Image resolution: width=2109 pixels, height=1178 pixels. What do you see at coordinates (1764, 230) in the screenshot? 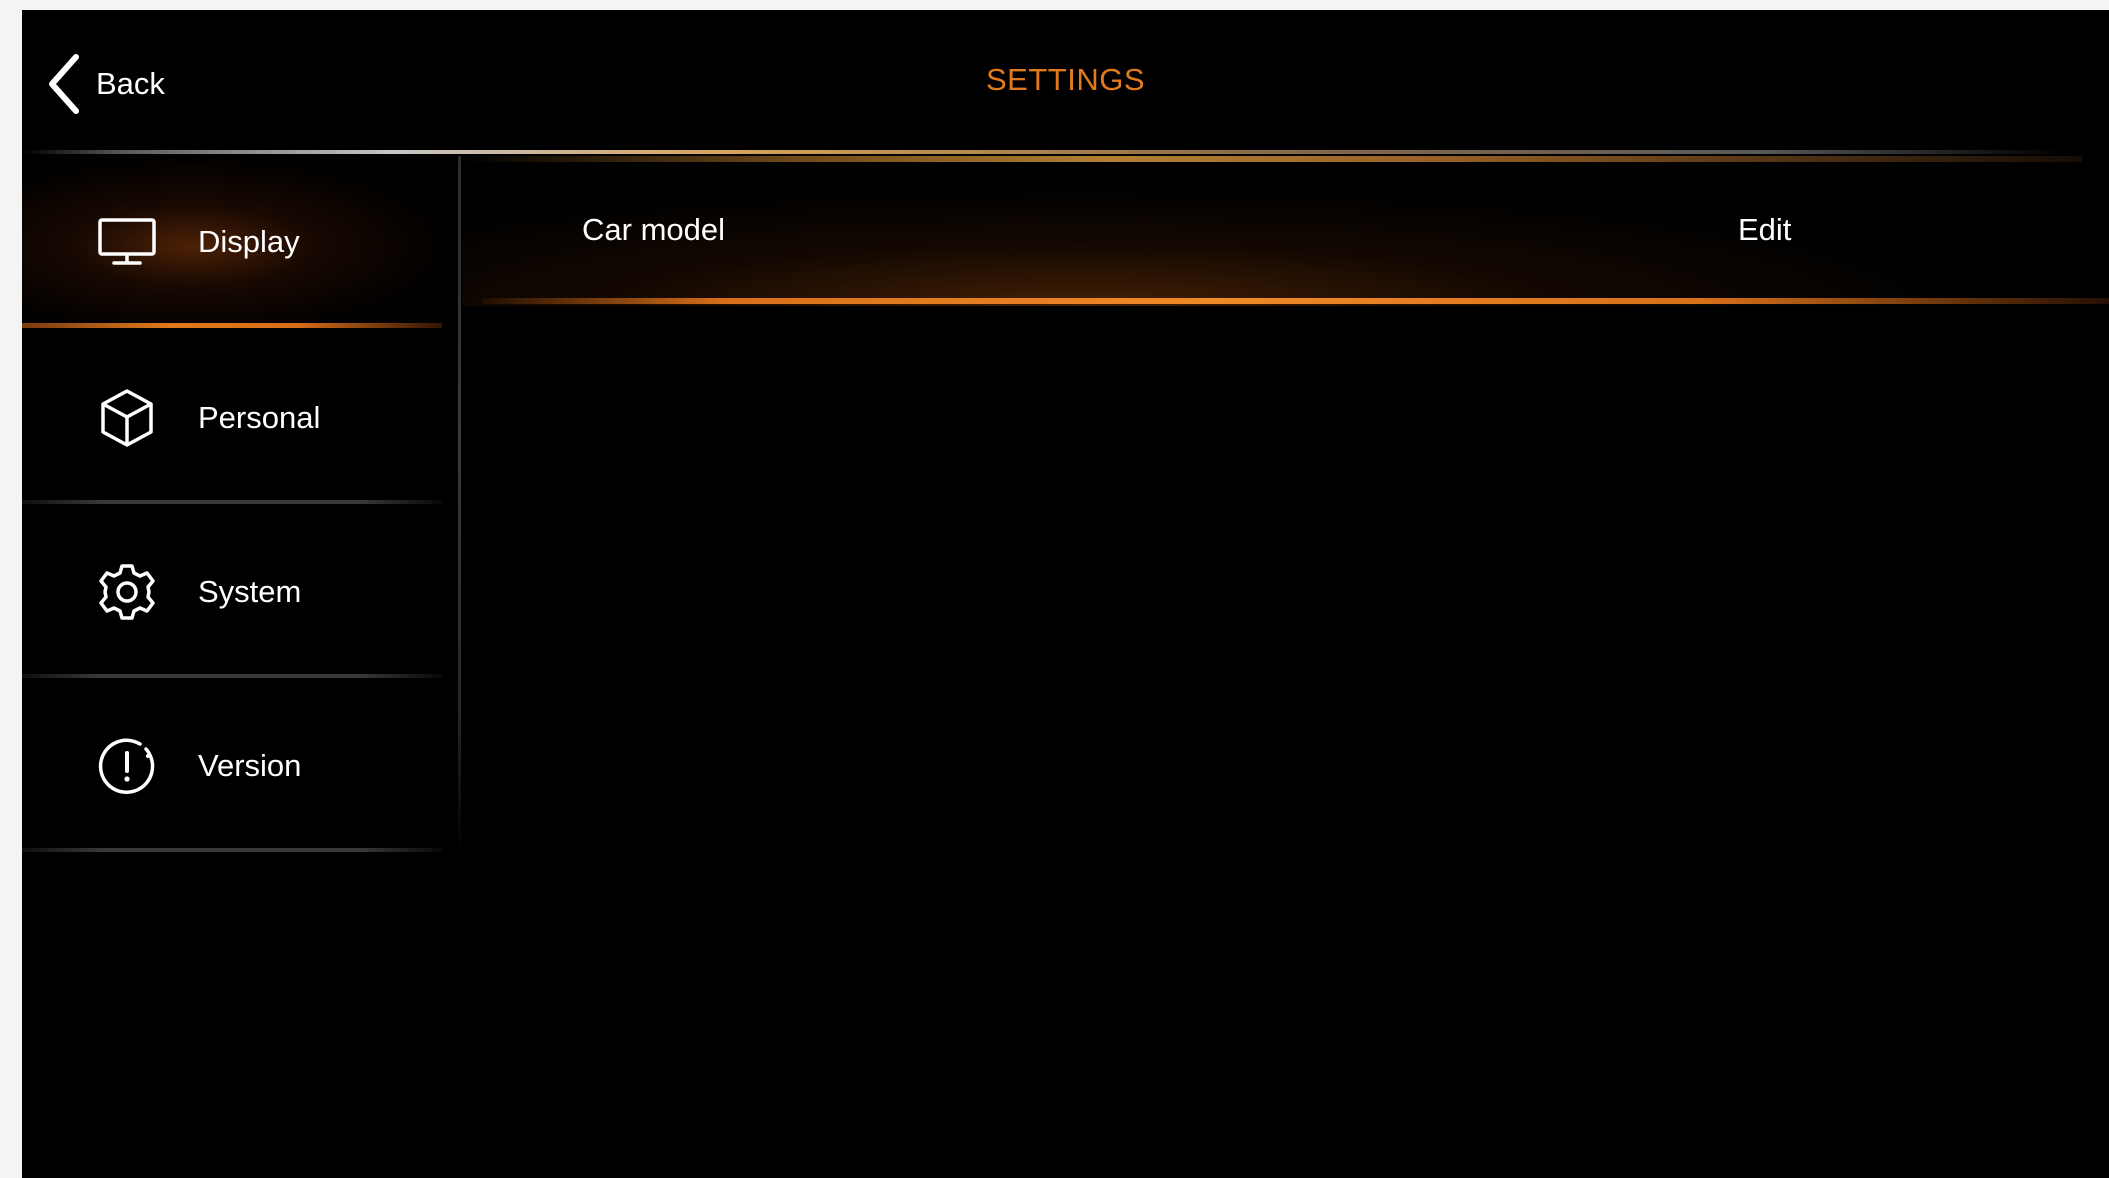
I see `edit-button: Edit` at bounding box center [1764, 230].